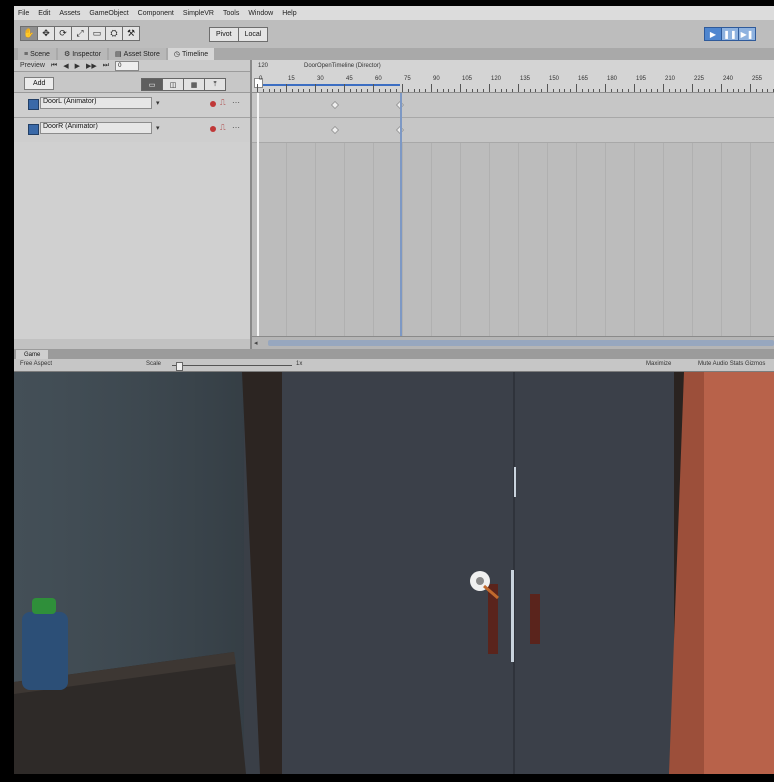 This screenshot has height=782, width=774. I want to click on rect-tool-button: ▭, so click(97, 33).